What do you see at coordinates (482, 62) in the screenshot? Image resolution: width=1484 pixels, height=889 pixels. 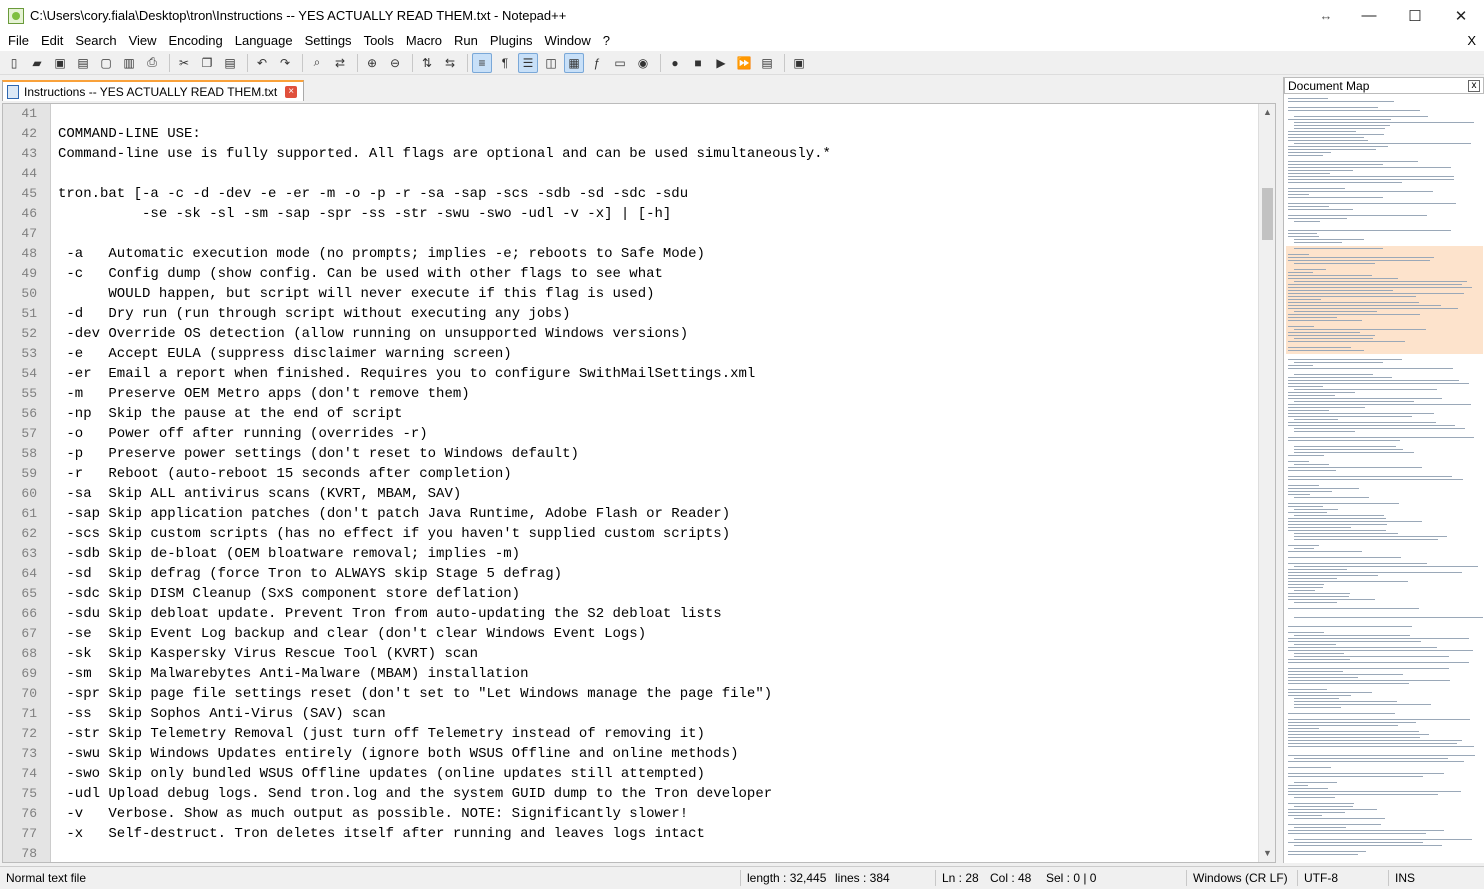 I see `word-wrap-icon: ≡` at bounding box center [482, 62].